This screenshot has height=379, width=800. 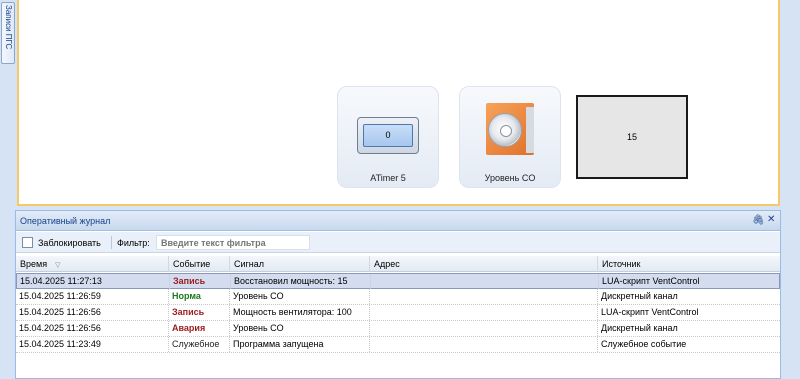 What do you see at coordinates (58, 265) in the screenshot?
I see `sort-descending-icon: ▽` at bounding box center [58, 265].